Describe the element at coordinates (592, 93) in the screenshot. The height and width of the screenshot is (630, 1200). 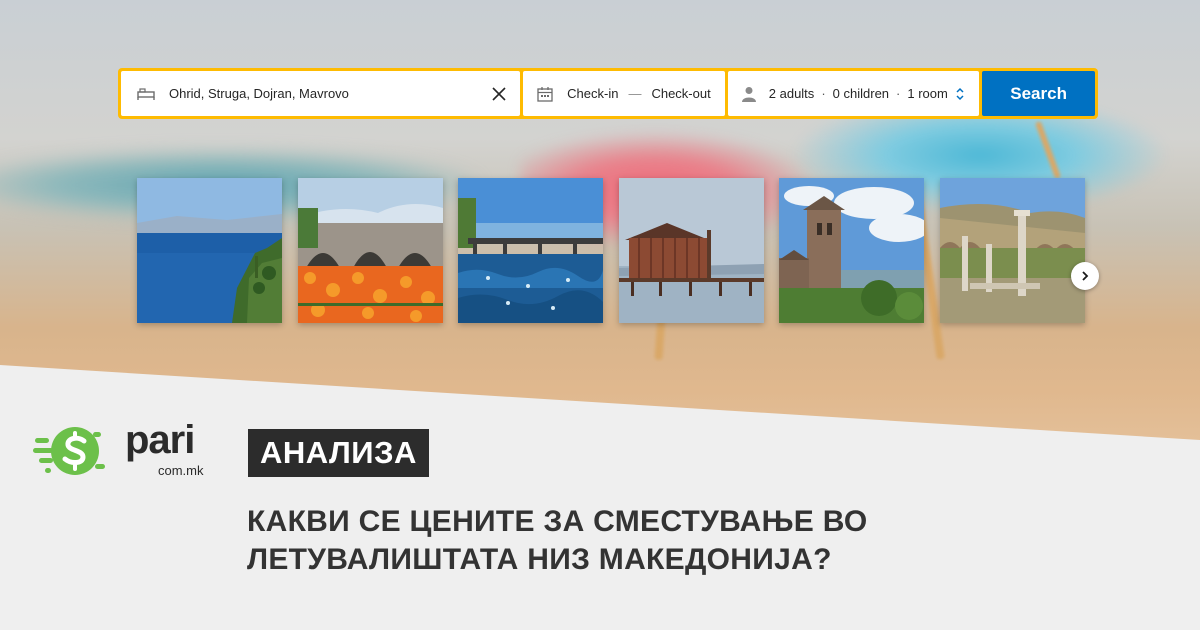
I see `check-in-label: Check-in` at that location.